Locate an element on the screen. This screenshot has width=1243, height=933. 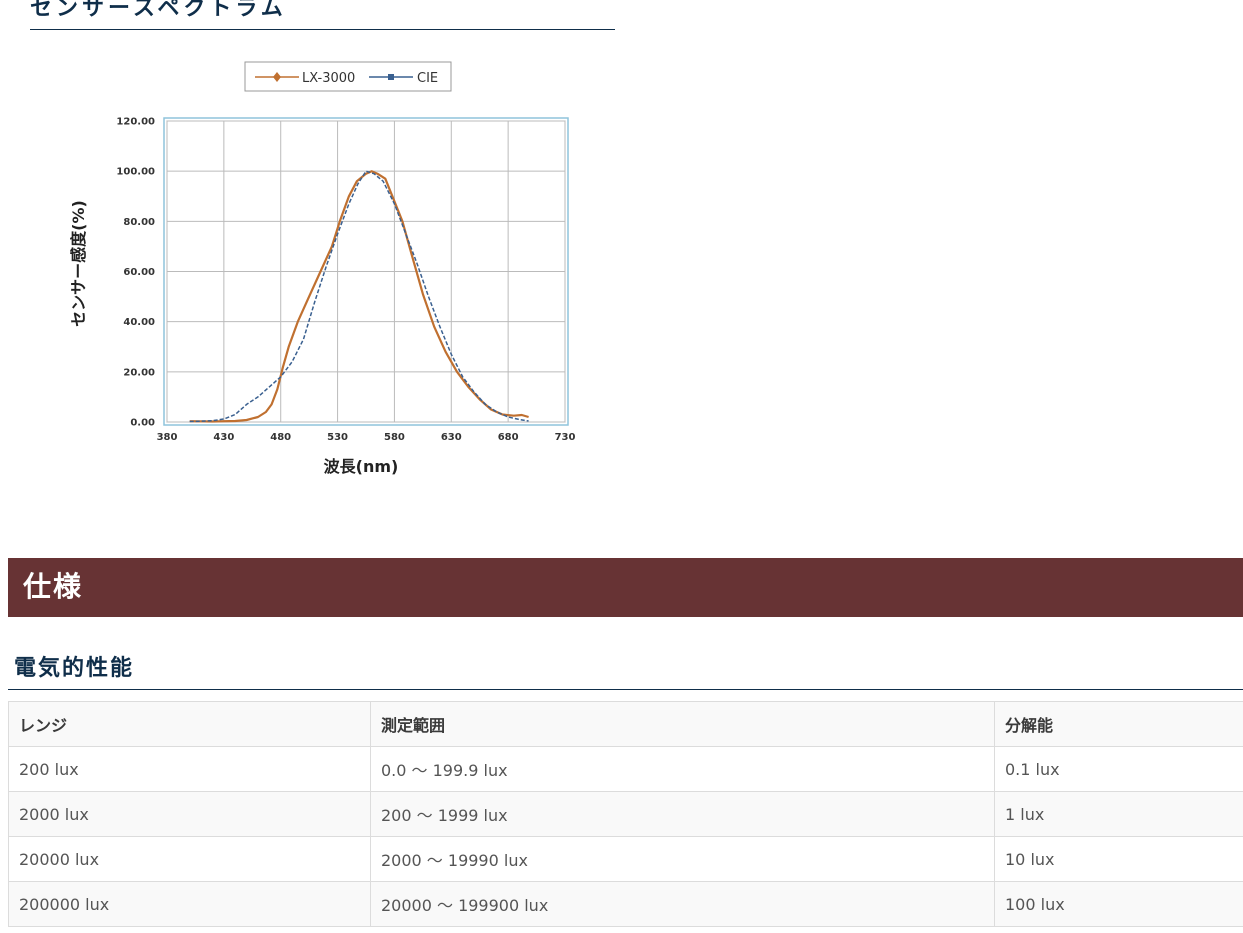
x-tick-label: 680 is located at coordinates (508, 437).